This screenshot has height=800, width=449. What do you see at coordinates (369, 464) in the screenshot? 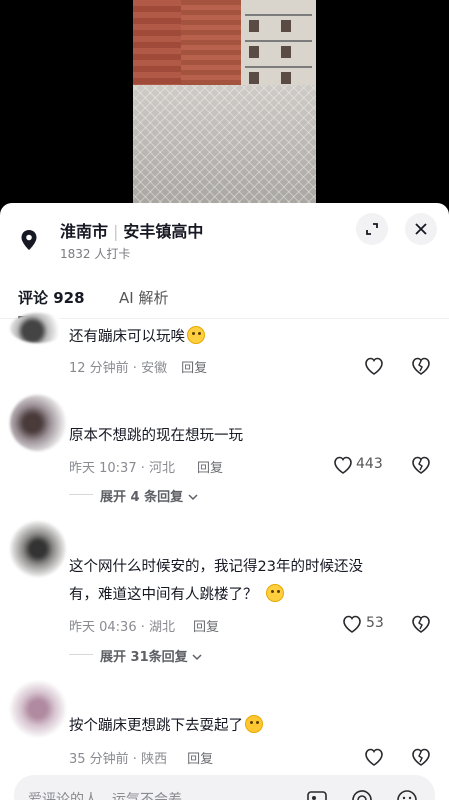
I see `like-count: 443` at bounding box center [369, 464].